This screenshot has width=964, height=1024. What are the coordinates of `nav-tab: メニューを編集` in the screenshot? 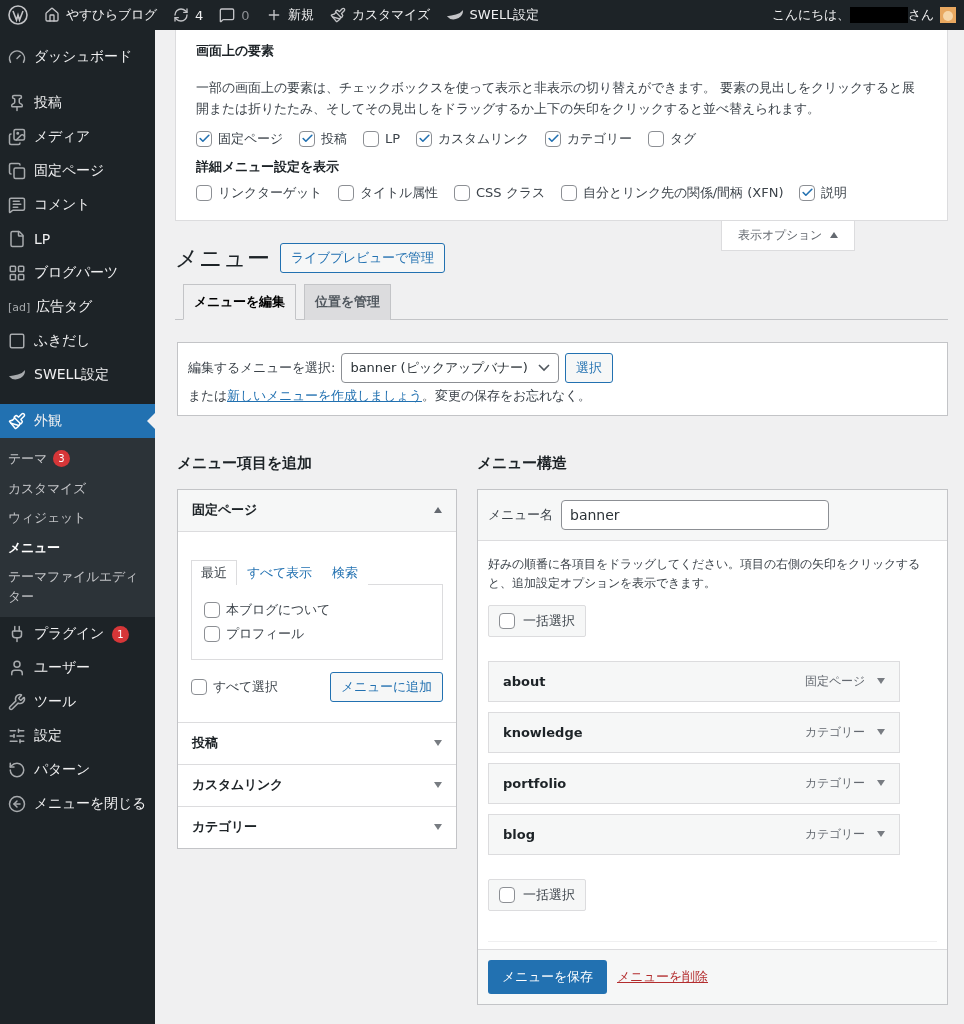 It's located at (239, 301).